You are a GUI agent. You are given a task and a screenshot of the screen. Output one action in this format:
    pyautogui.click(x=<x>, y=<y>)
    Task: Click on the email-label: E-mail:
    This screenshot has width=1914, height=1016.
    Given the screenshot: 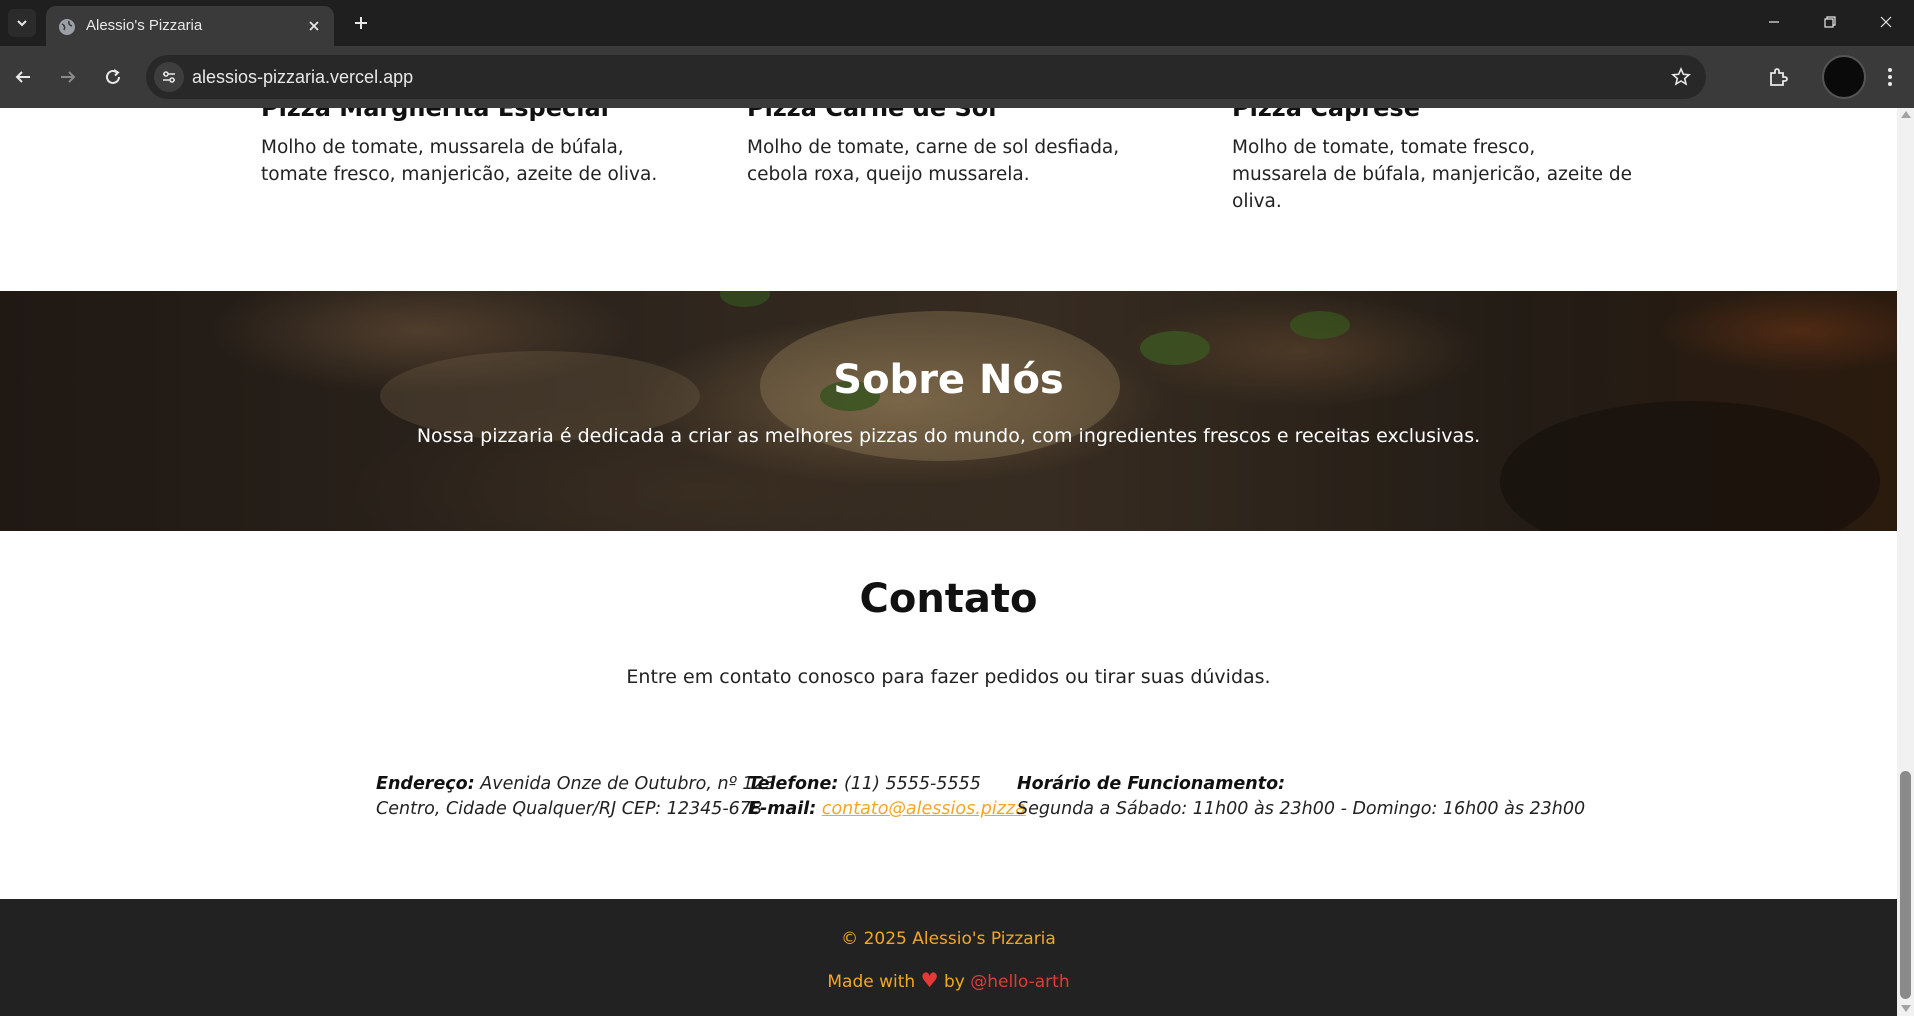 What is the action you would take?
    pyautogui.click(x=782, y=809)
    